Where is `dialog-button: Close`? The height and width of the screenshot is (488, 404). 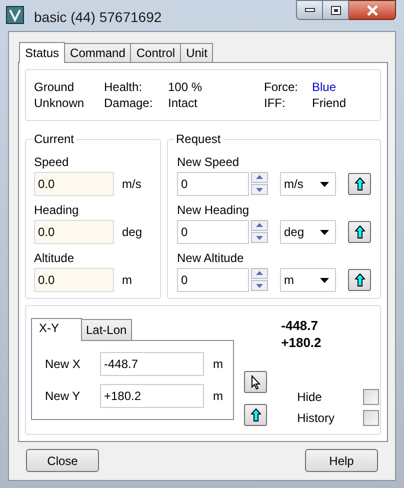 dialog-button: Close is located at coordinates (62, 460).